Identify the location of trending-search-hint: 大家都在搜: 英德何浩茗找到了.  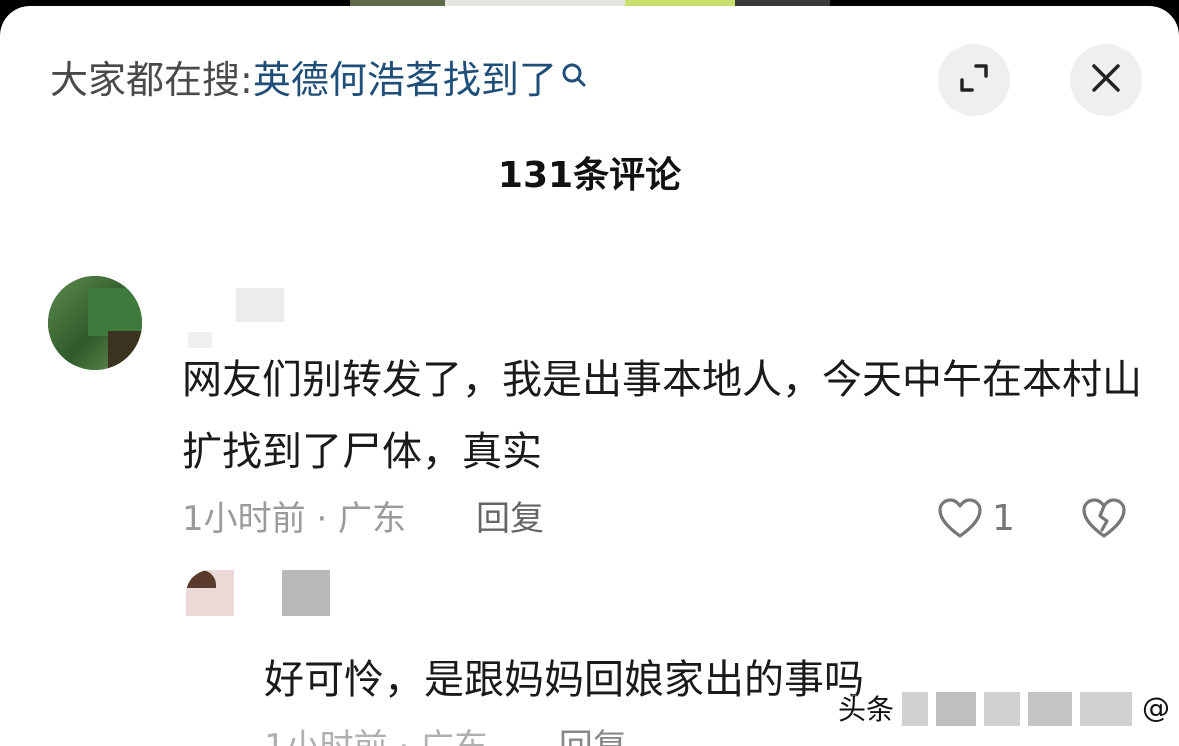
(318, 80).